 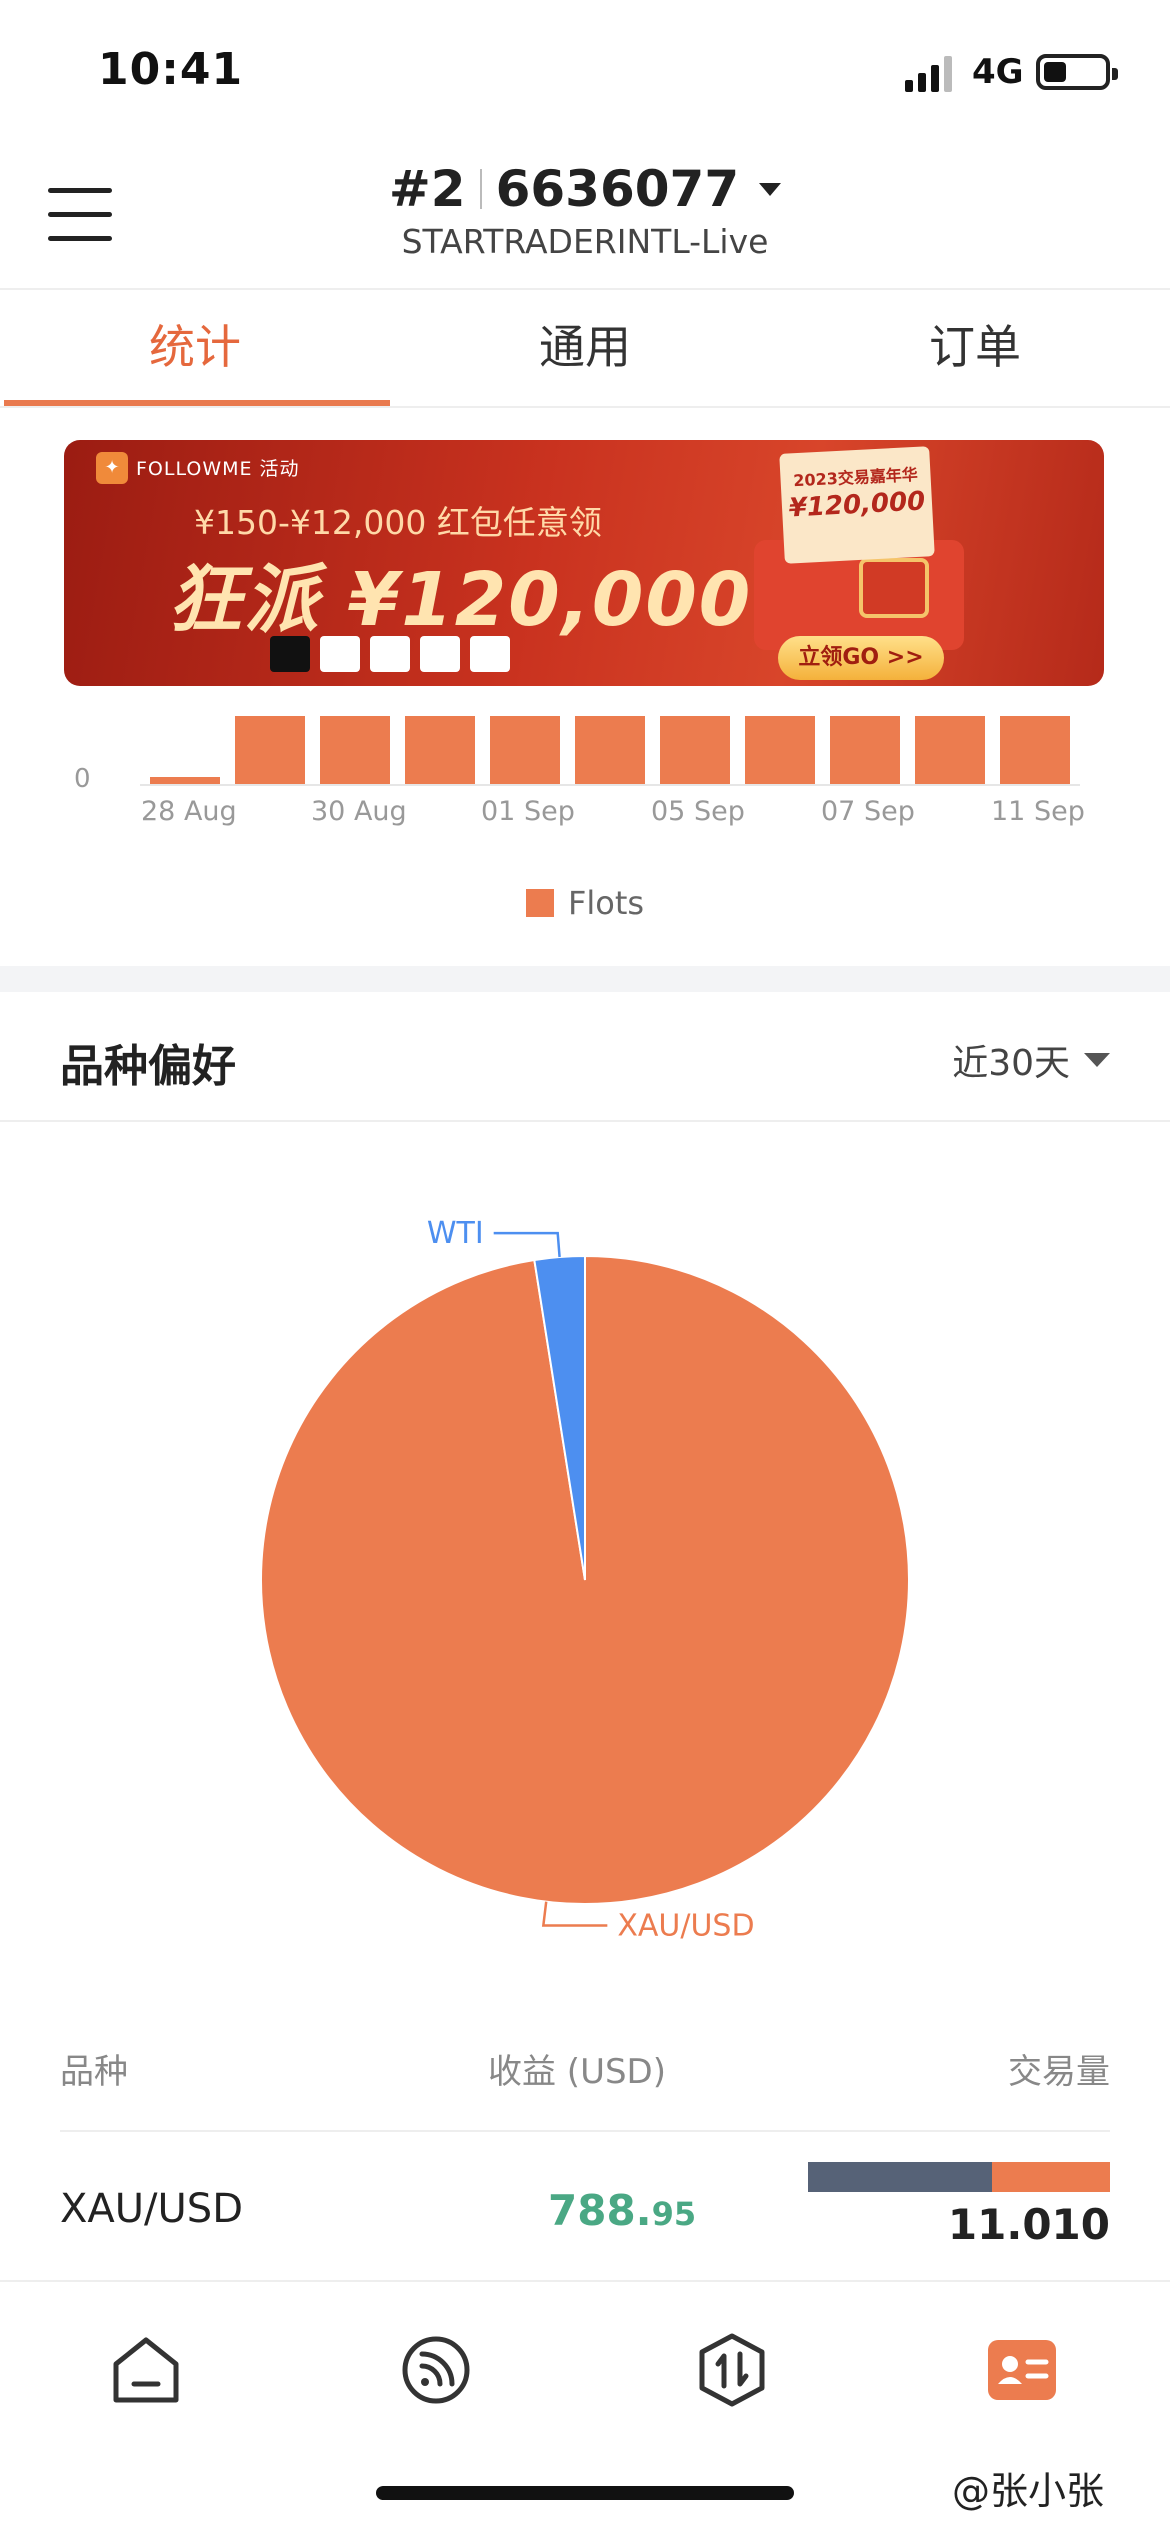 What do you see at coordinates (436, 2370) in the screenshot?
I see `feed-icon` at bounding box center [436, 2370].